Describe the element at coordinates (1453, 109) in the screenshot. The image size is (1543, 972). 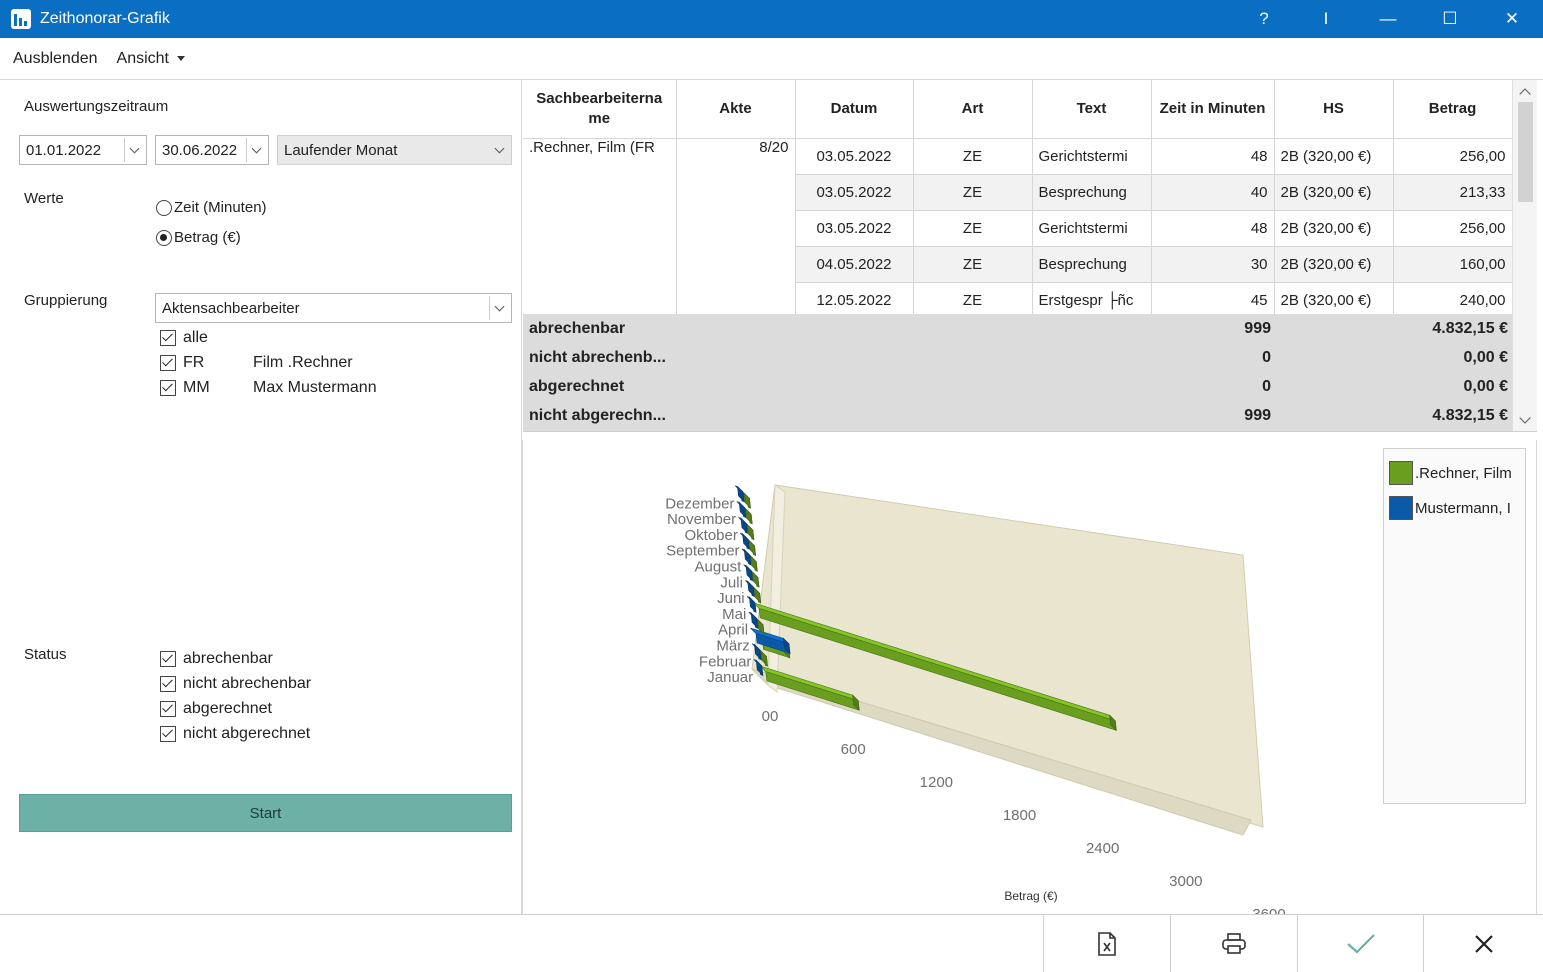
I see `col-header-amount: Betrag` at that location.